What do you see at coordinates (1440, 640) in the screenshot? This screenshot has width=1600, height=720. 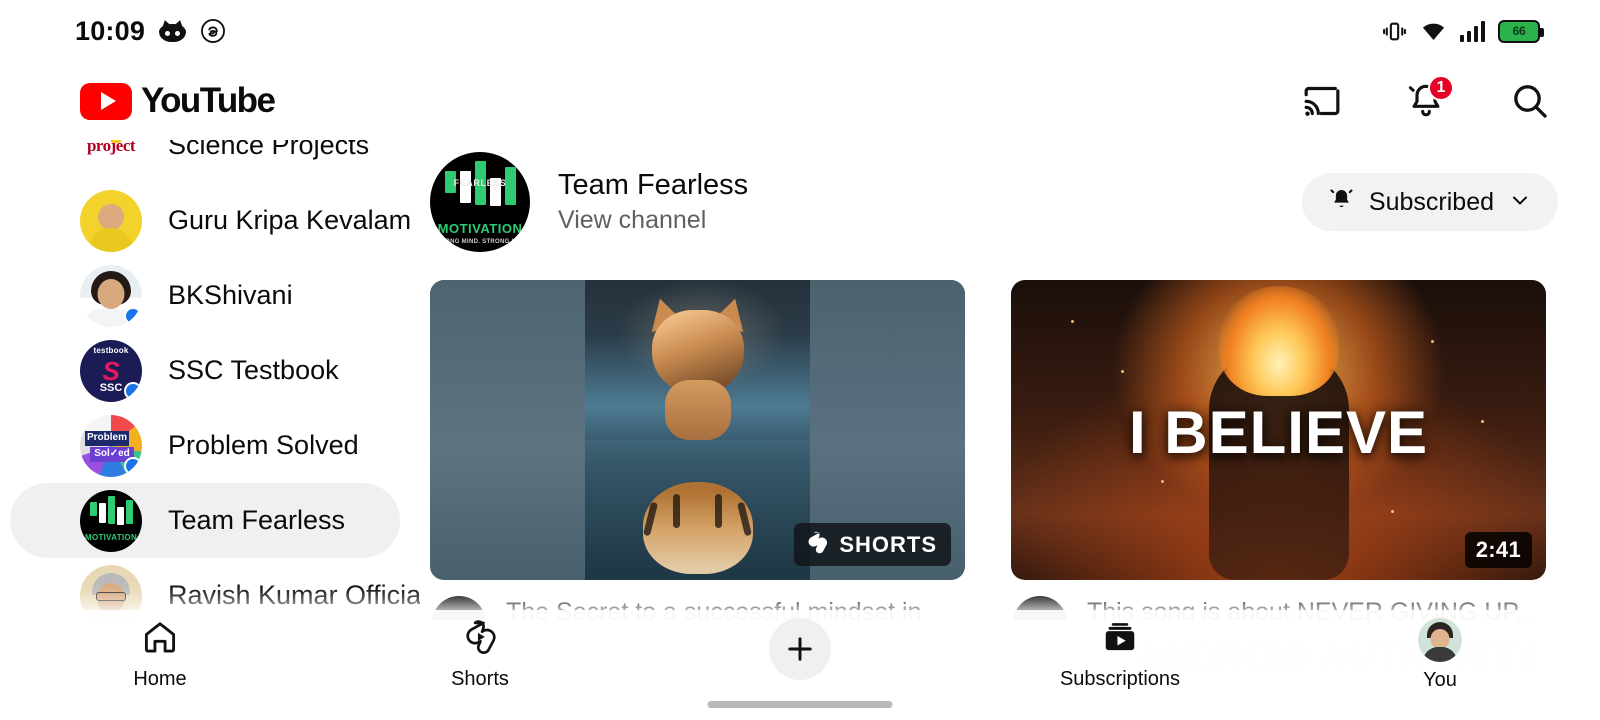 I see `avatar-icon` at bounding box center [1440, 640].